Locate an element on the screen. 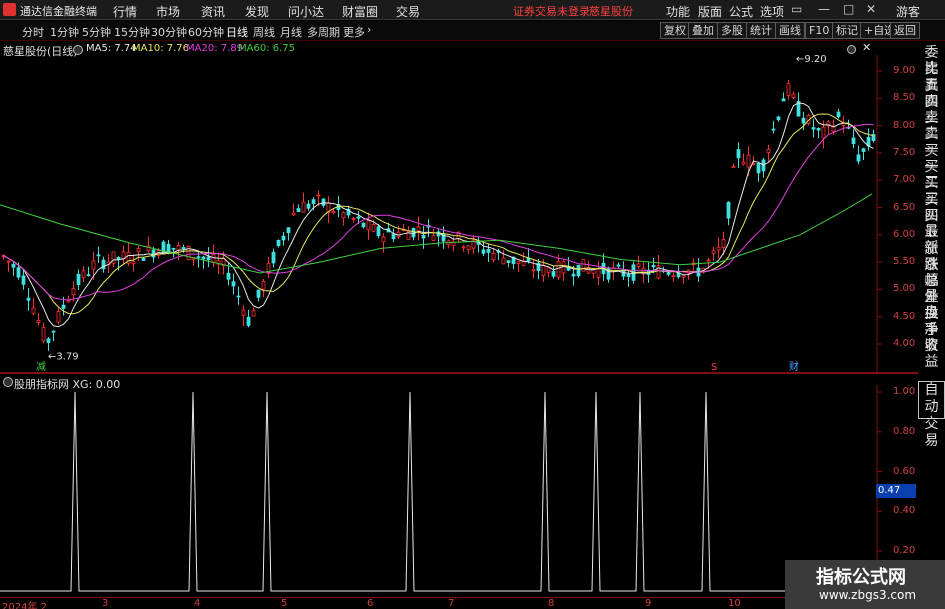 This screenshot has width=945, height=609. overlay-button: 叠加 is located at coordinates (703, 30).